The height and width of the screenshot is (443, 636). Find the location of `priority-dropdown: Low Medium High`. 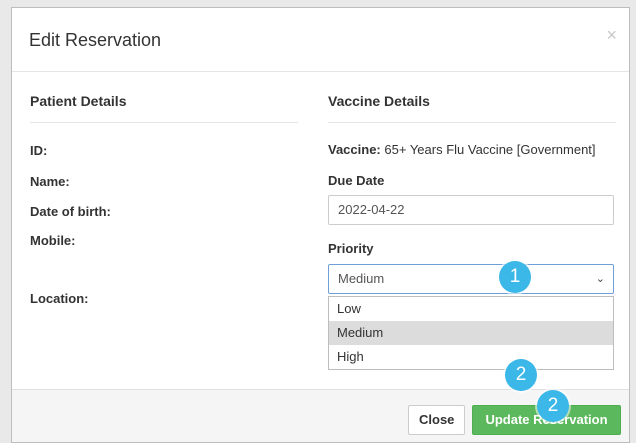

priority-dropdown: Low Medium High is located at coordinates (471, 333).